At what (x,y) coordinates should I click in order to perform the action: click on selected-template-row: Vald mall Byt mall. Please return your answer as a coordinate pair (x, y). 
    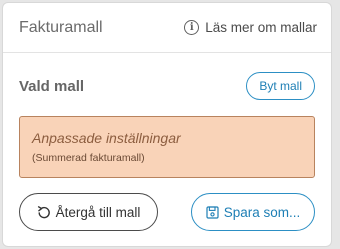
    Looking at the image, I should click on (167, 86).